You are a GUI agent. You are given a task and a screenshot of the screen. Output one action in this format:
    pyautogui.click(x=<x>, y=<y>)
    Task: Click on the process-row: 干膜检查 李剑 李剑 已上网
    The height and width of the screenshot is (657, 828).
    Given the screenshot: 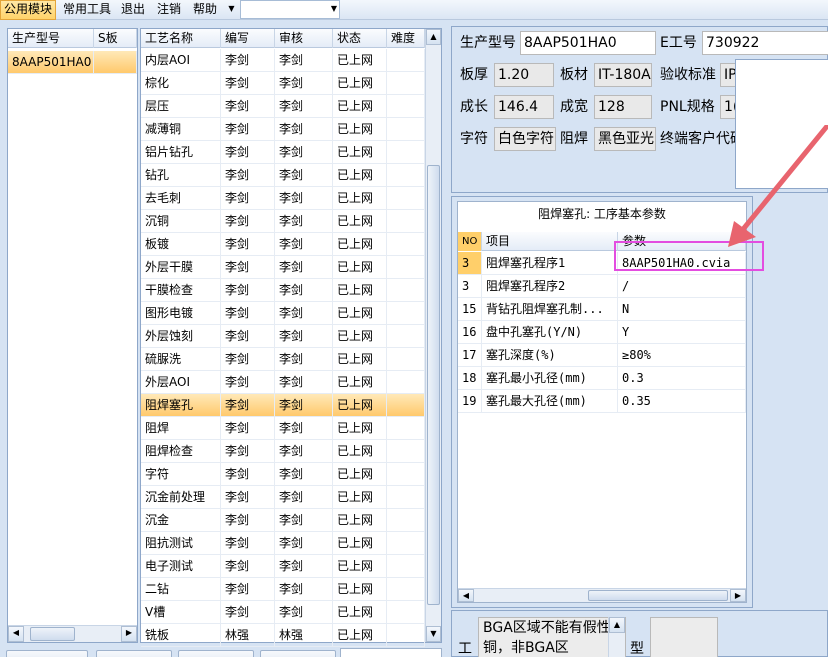 What is the action you would take?
    pyautogui.click(x=283, y=290)
    